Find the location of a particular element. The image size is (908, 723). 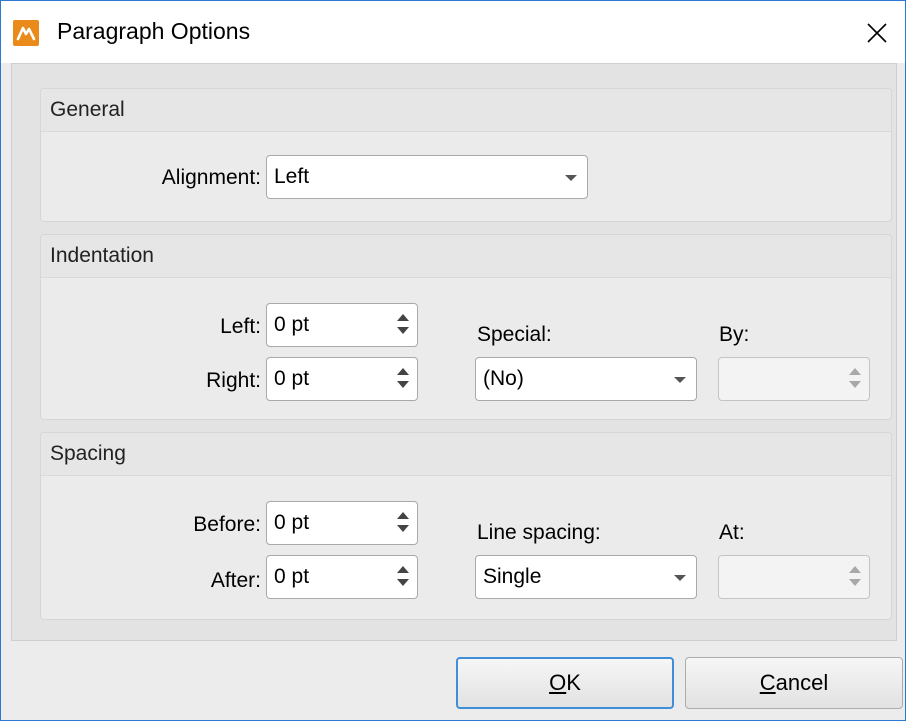

ok-label-rest: K is located at coordinates (573, 682).